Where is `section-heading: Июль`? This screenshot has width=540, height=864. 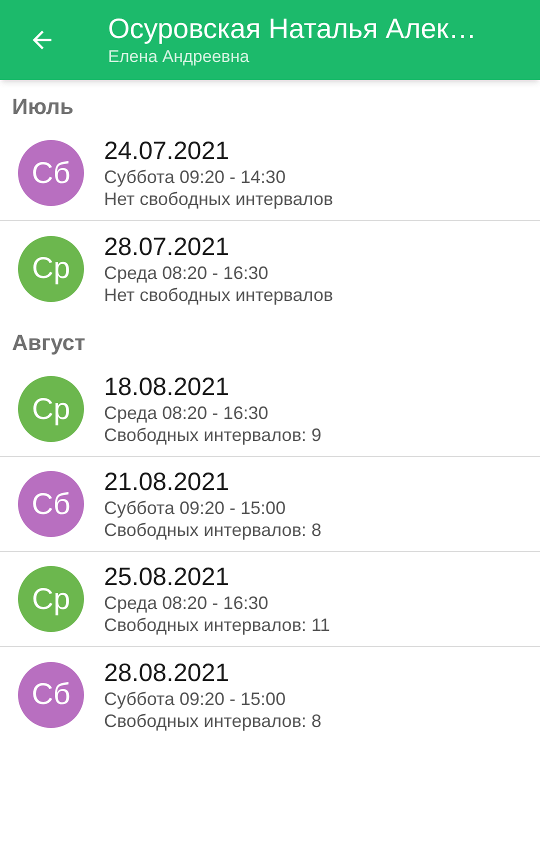 section-heading: Июль is located at coordinates (43, 107).